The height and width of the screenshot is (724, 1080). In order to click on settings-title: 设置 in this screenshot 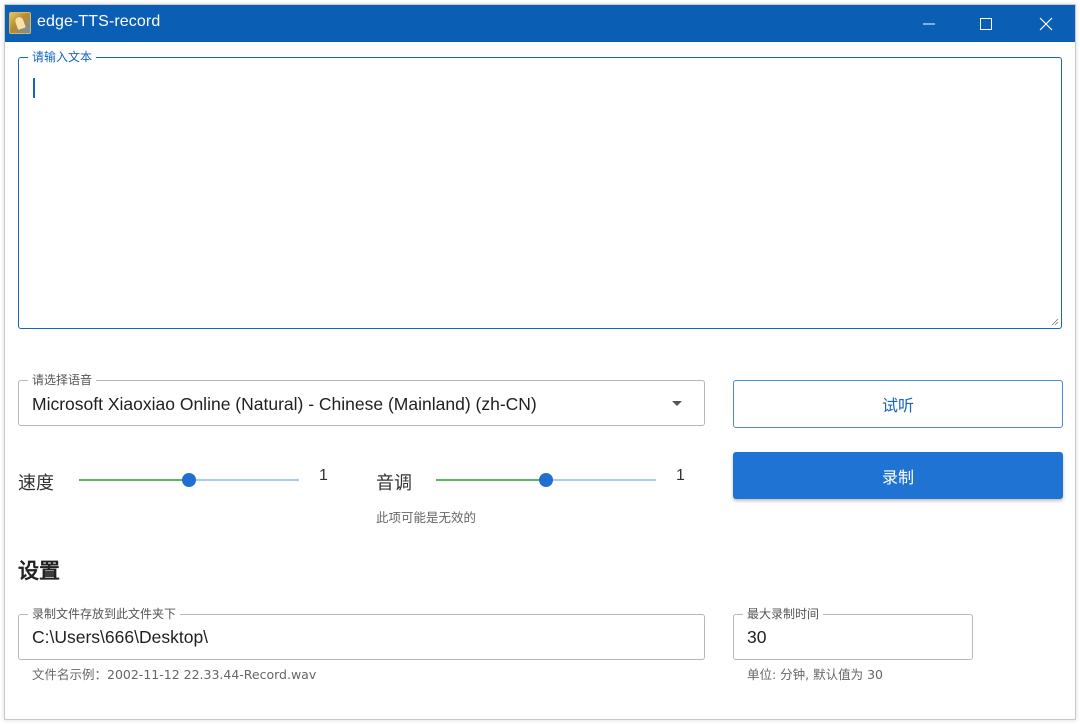, I will do `click(39, 571)`.